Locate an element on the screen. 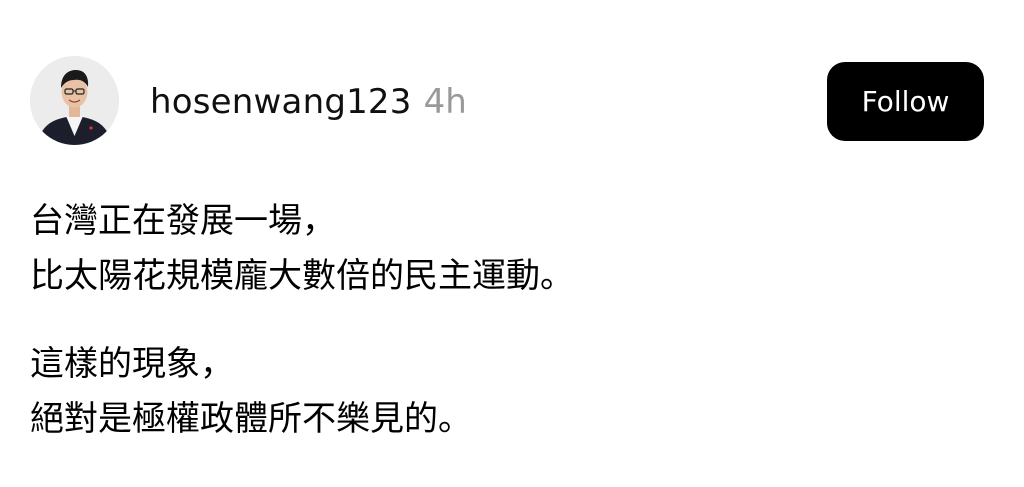 This screenshot has width=1024, height=487. username-link: hosenwang123 is located at coordinates (281, 102).